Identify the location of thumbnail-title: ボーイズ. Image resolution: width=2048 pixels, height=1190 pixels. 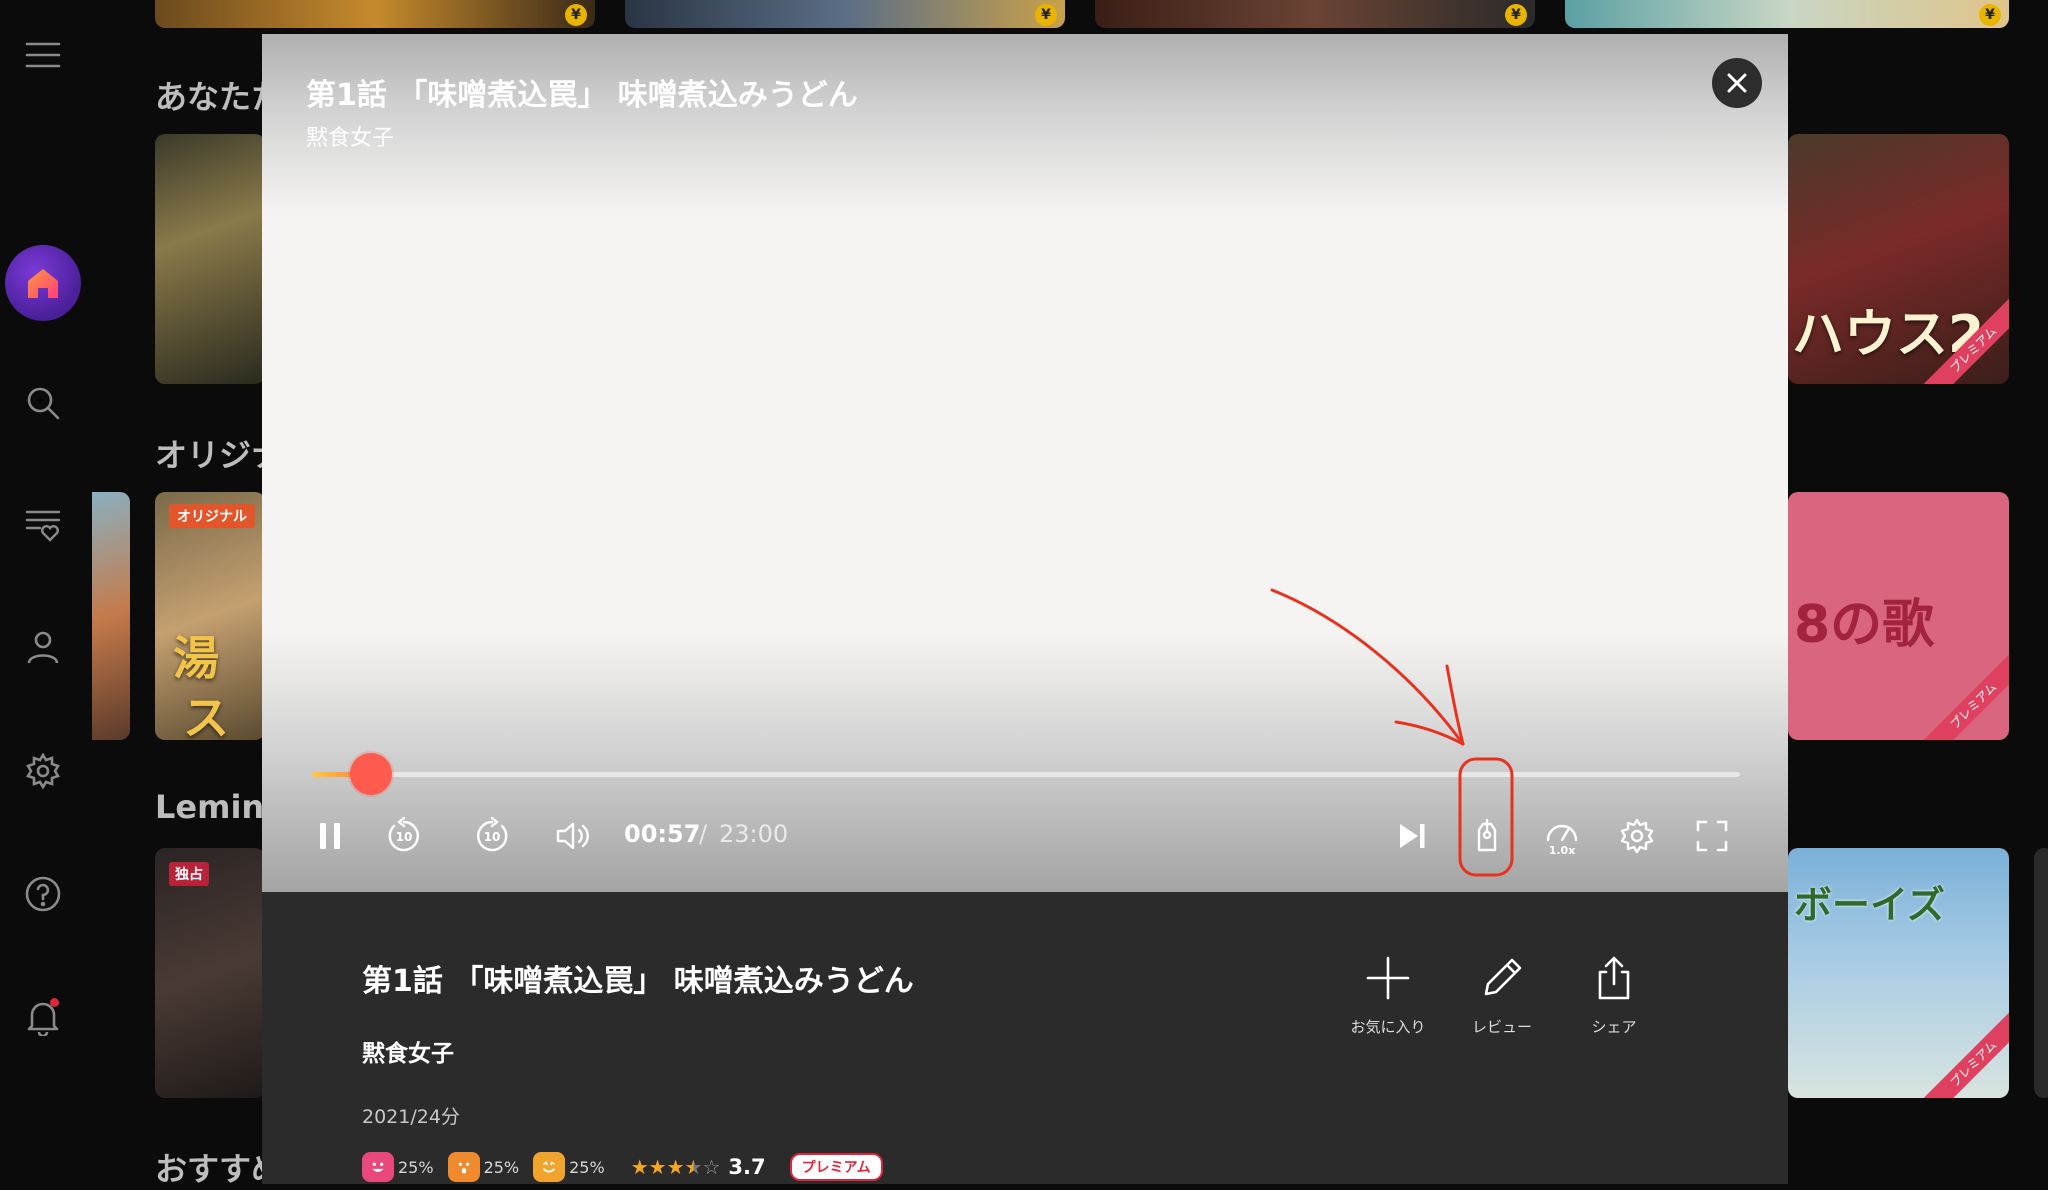
(1869, 905).